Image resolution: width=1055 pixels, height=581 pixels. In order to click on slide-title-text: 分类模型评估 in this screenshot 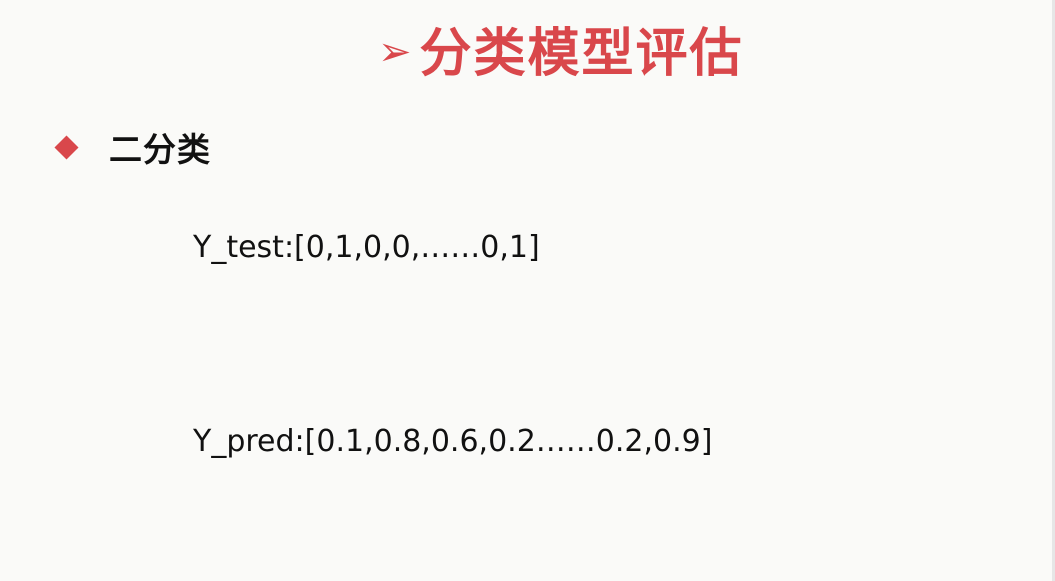, I will do `click(581, 54)`.